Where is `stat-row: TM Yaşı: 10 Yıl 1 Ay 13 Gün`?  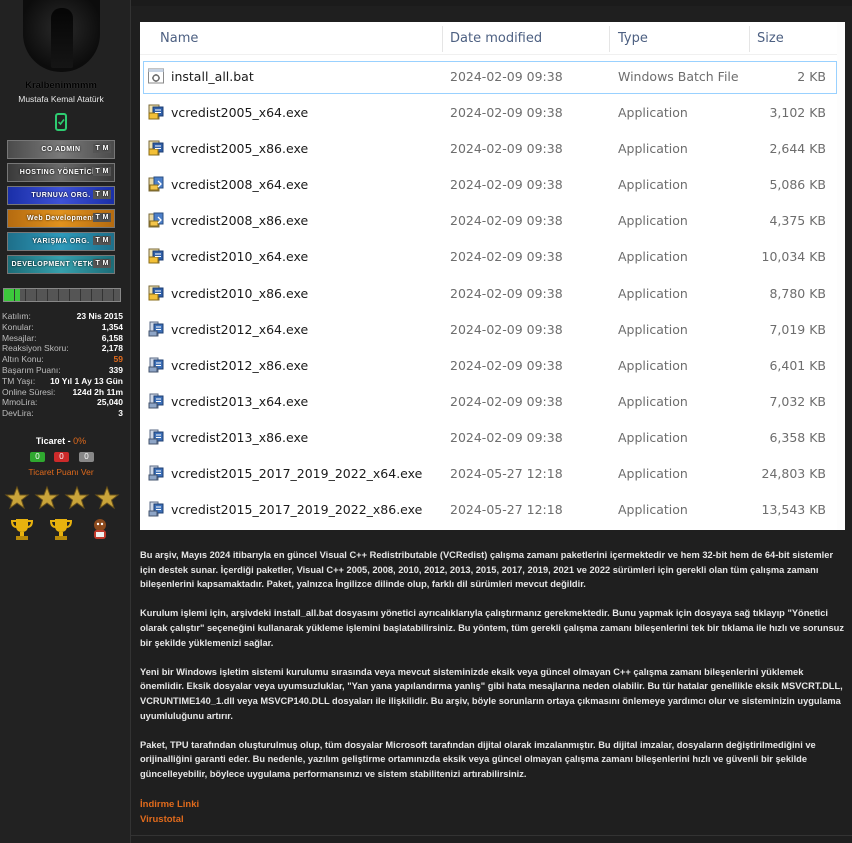
stat-row: TM Yaşı: 10 Yıl 1 Ay 13 Gün is located at coordinates (62, 381).